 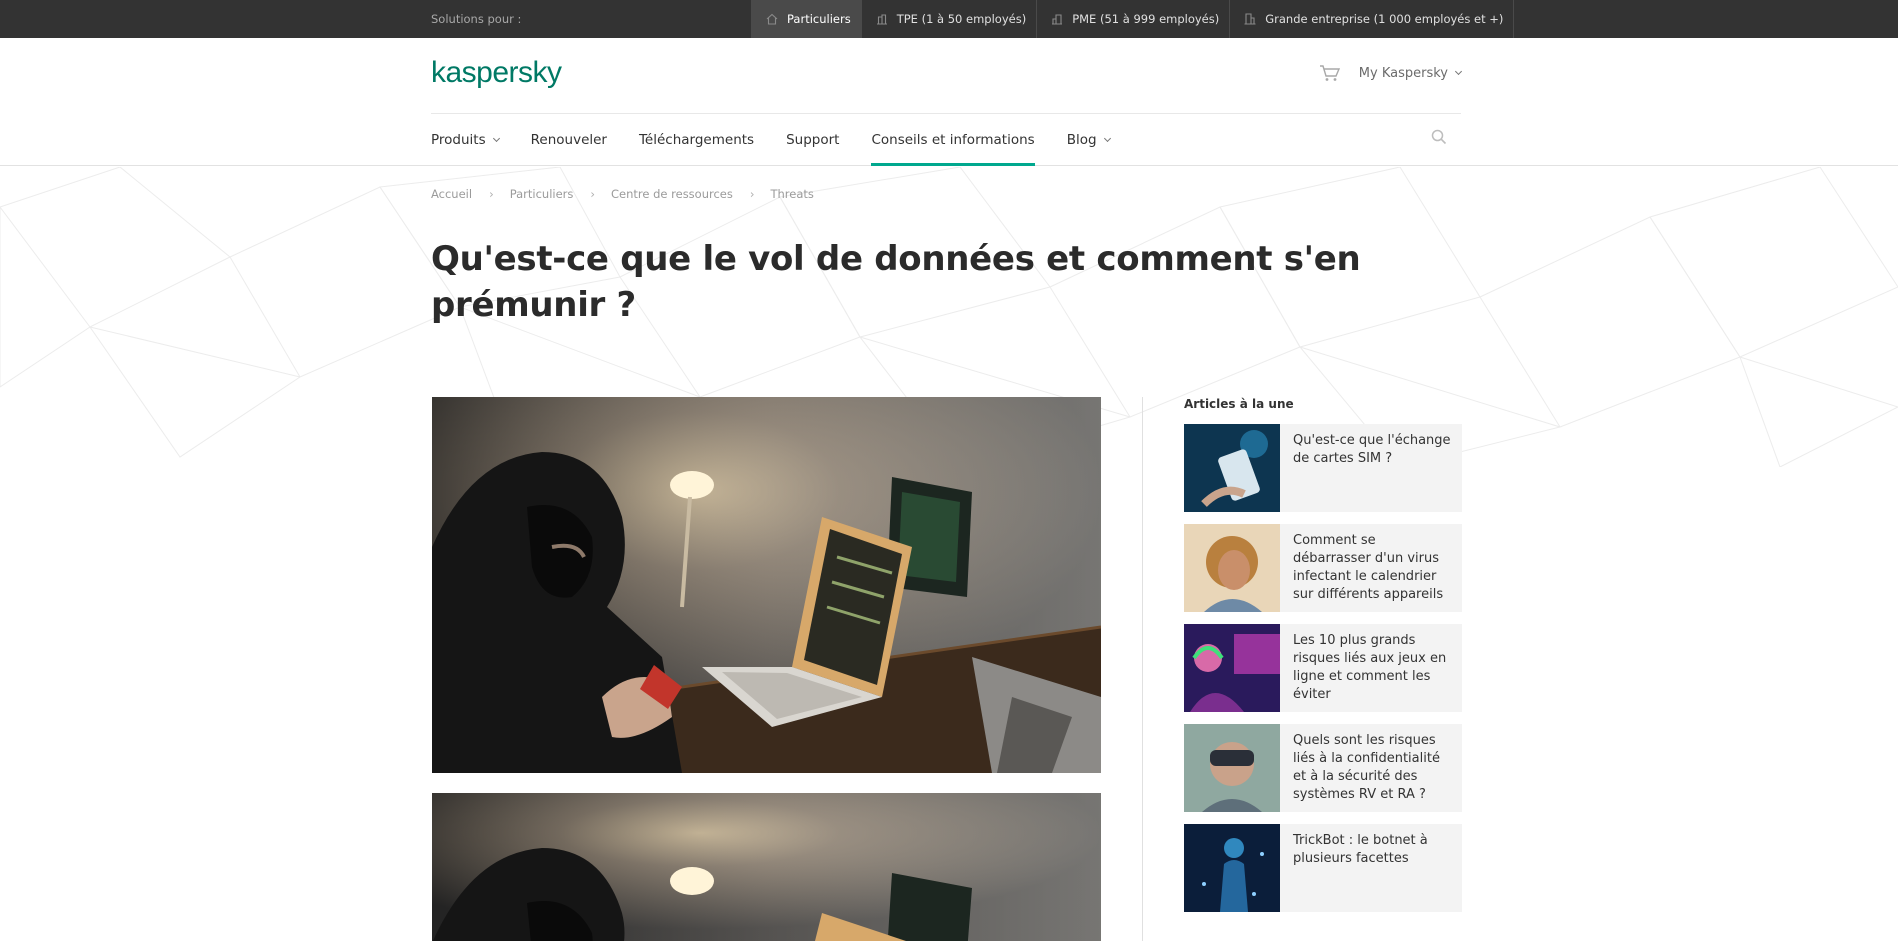 I want to click on nav-label: Support, so click(x=813, y=140).